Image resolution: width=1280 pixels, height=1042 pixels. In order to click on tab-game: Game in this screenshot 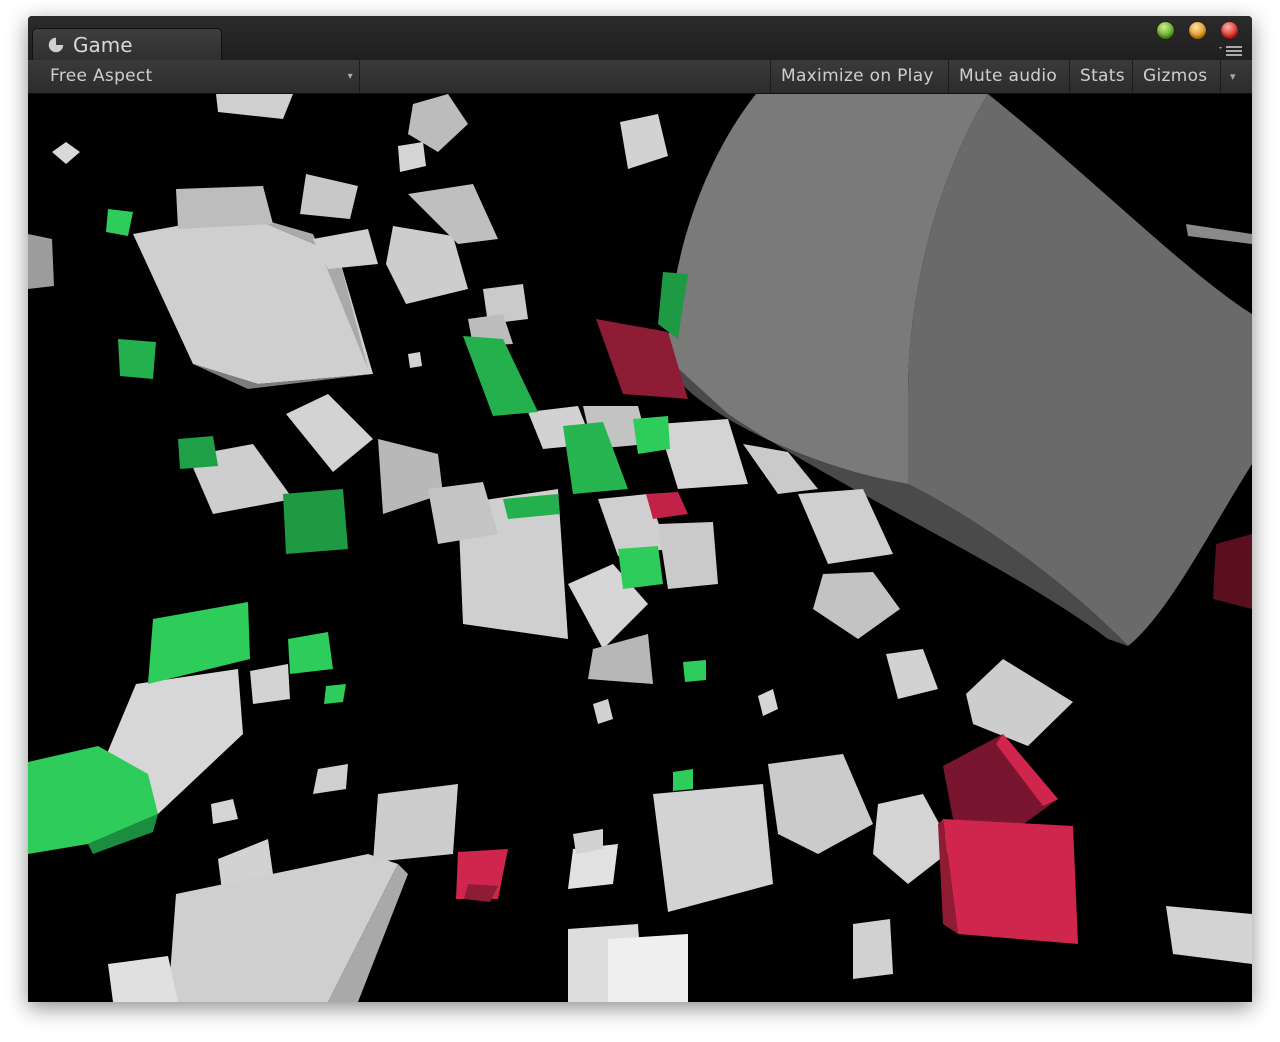, I will do `click(127, 44)`.